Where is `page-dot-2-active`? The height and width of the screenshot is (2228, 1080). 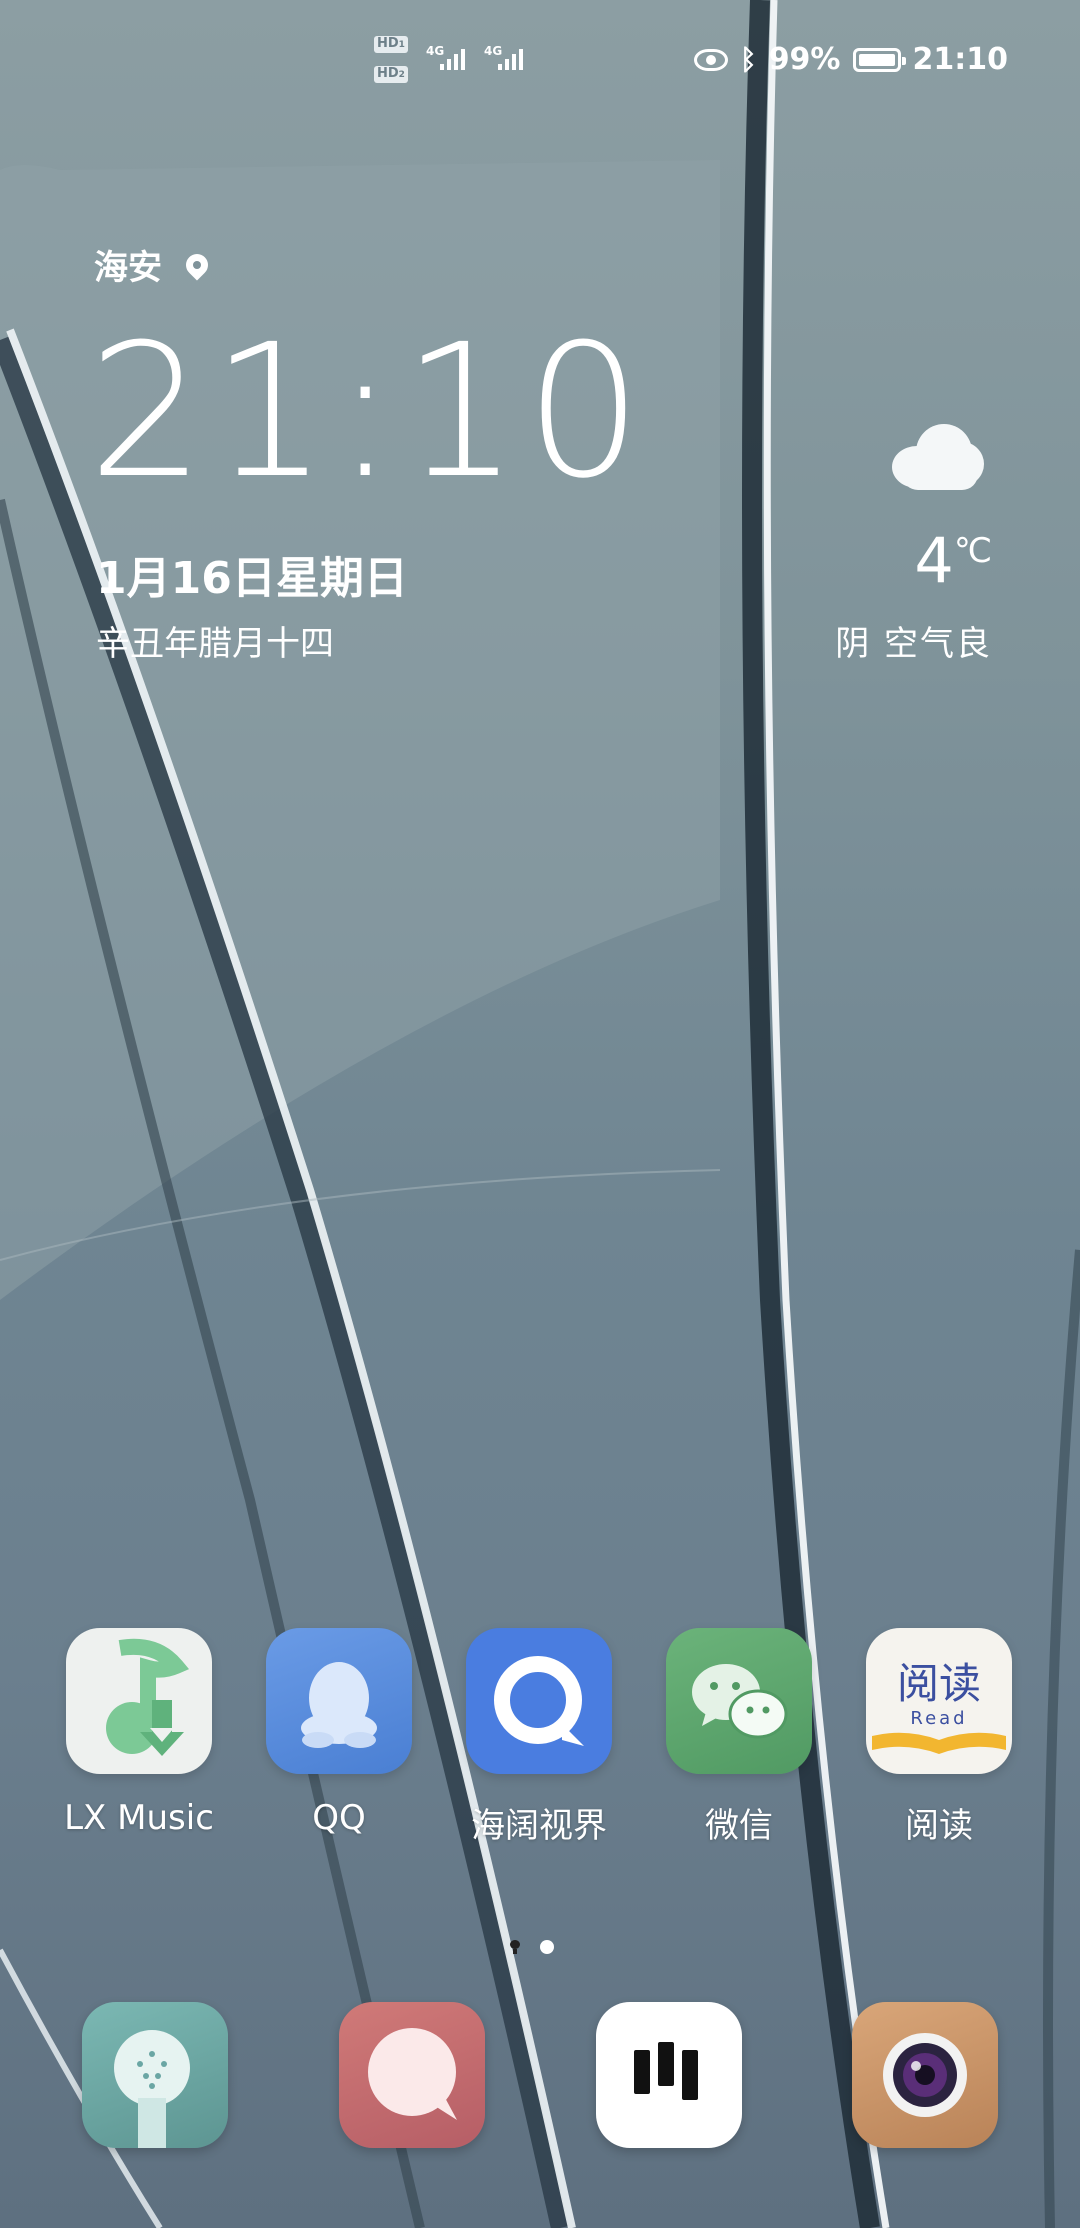 page-dot-2-active is located at coordinates (547, 1947).